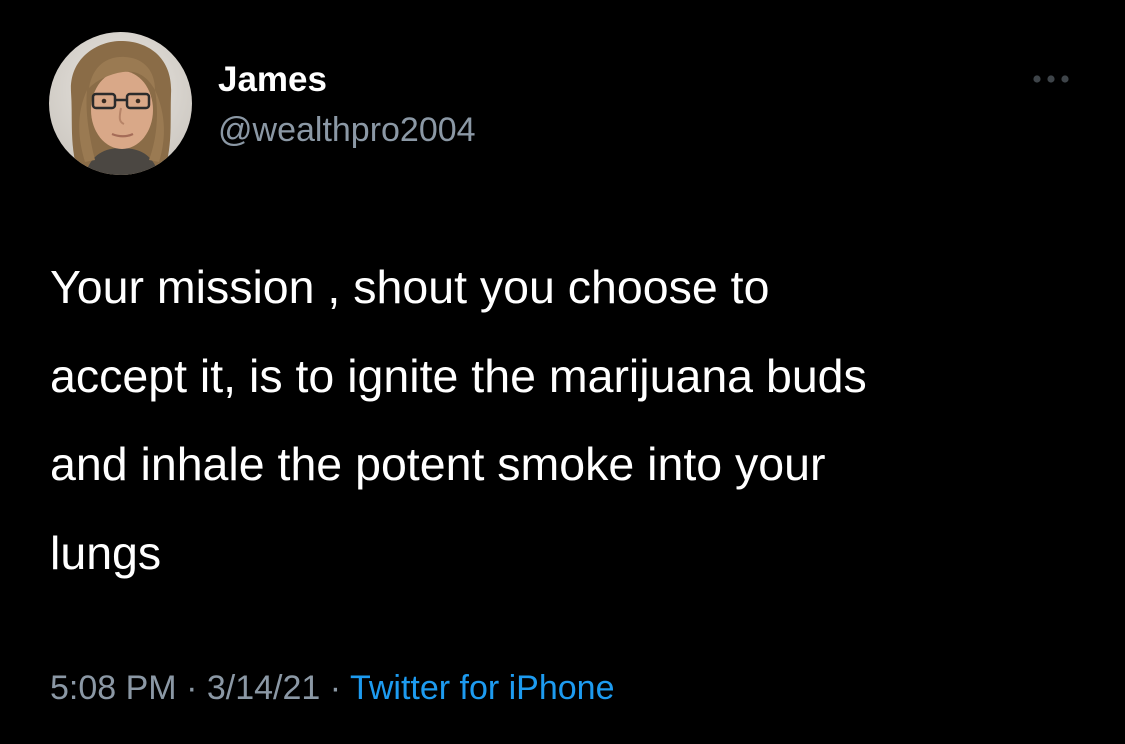 Image resolution: width=1125 pixels, height=744 pixels. Describe the element at coordinates (347, 130) in the screenshot. I see `author-handle: @wealthpro2004` at that location.